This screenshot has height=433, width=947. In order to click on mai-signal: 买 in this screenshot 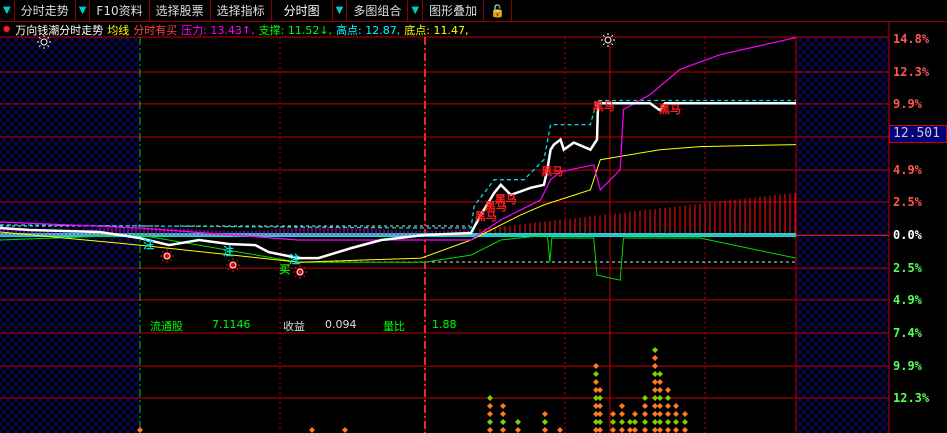, I will do `click(285, 270)`.